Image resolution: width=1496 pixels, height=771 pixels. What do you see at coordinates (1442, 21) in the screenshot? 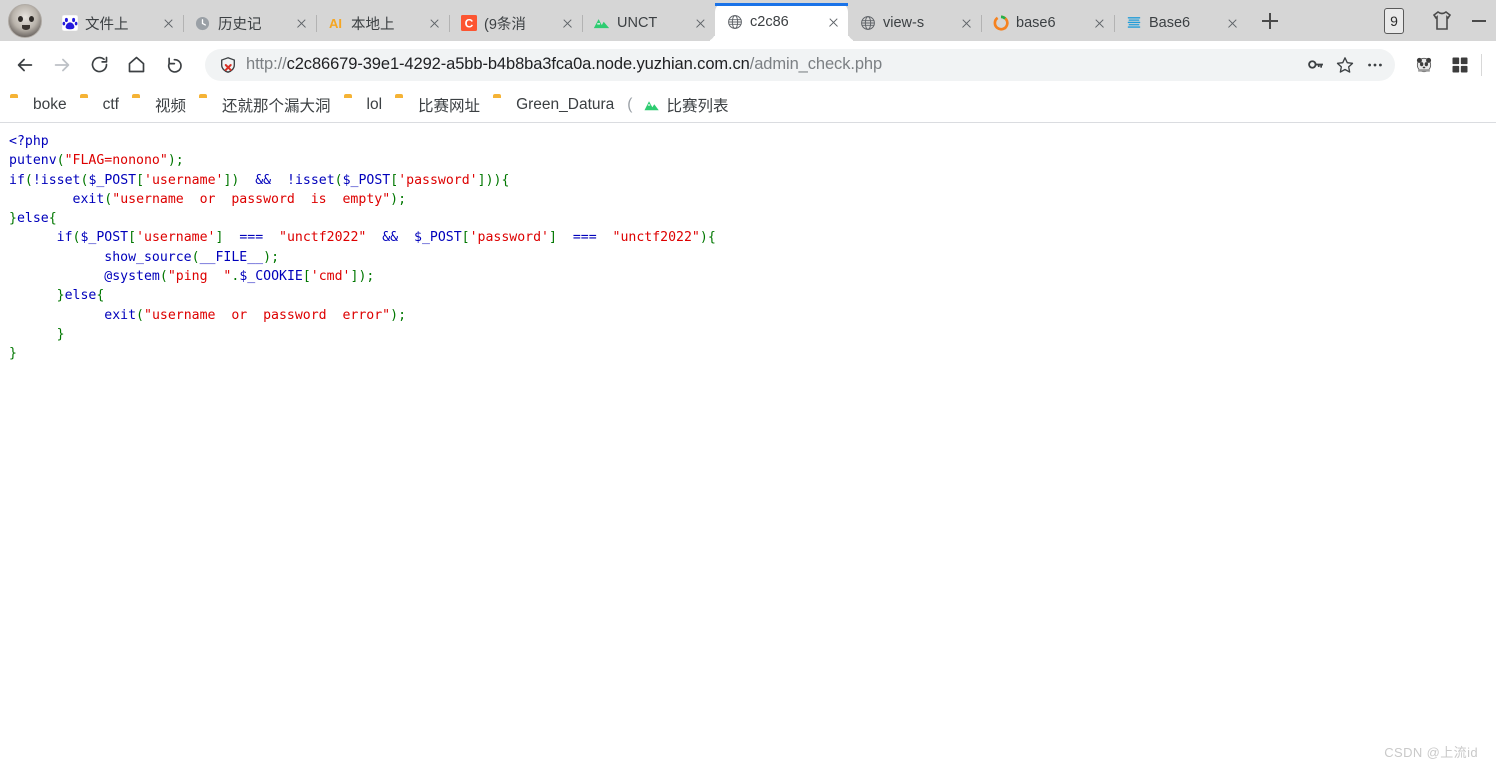
I see `tshirt-icon` at bounding box center [1442, 21].